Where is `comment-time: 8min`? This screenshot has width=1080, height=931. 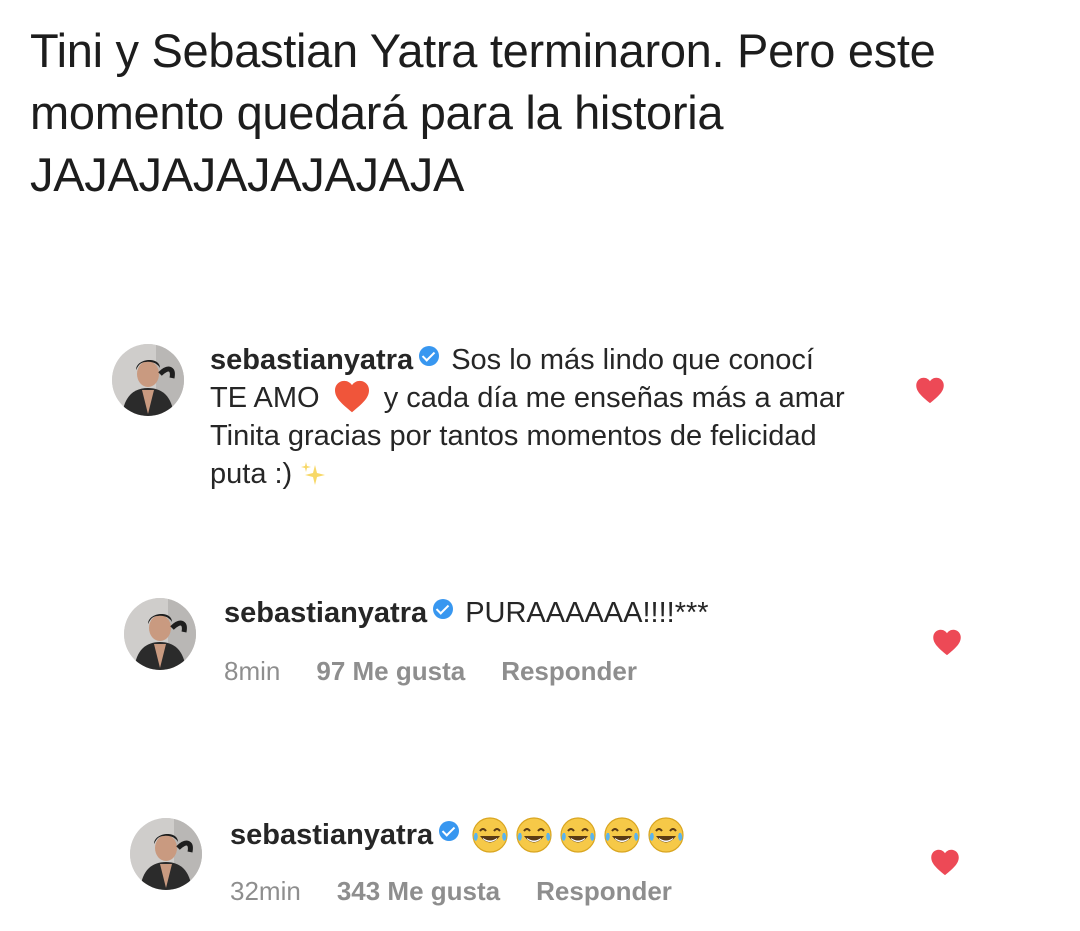 comment-time: 8min is located at coordinates (252, 671).